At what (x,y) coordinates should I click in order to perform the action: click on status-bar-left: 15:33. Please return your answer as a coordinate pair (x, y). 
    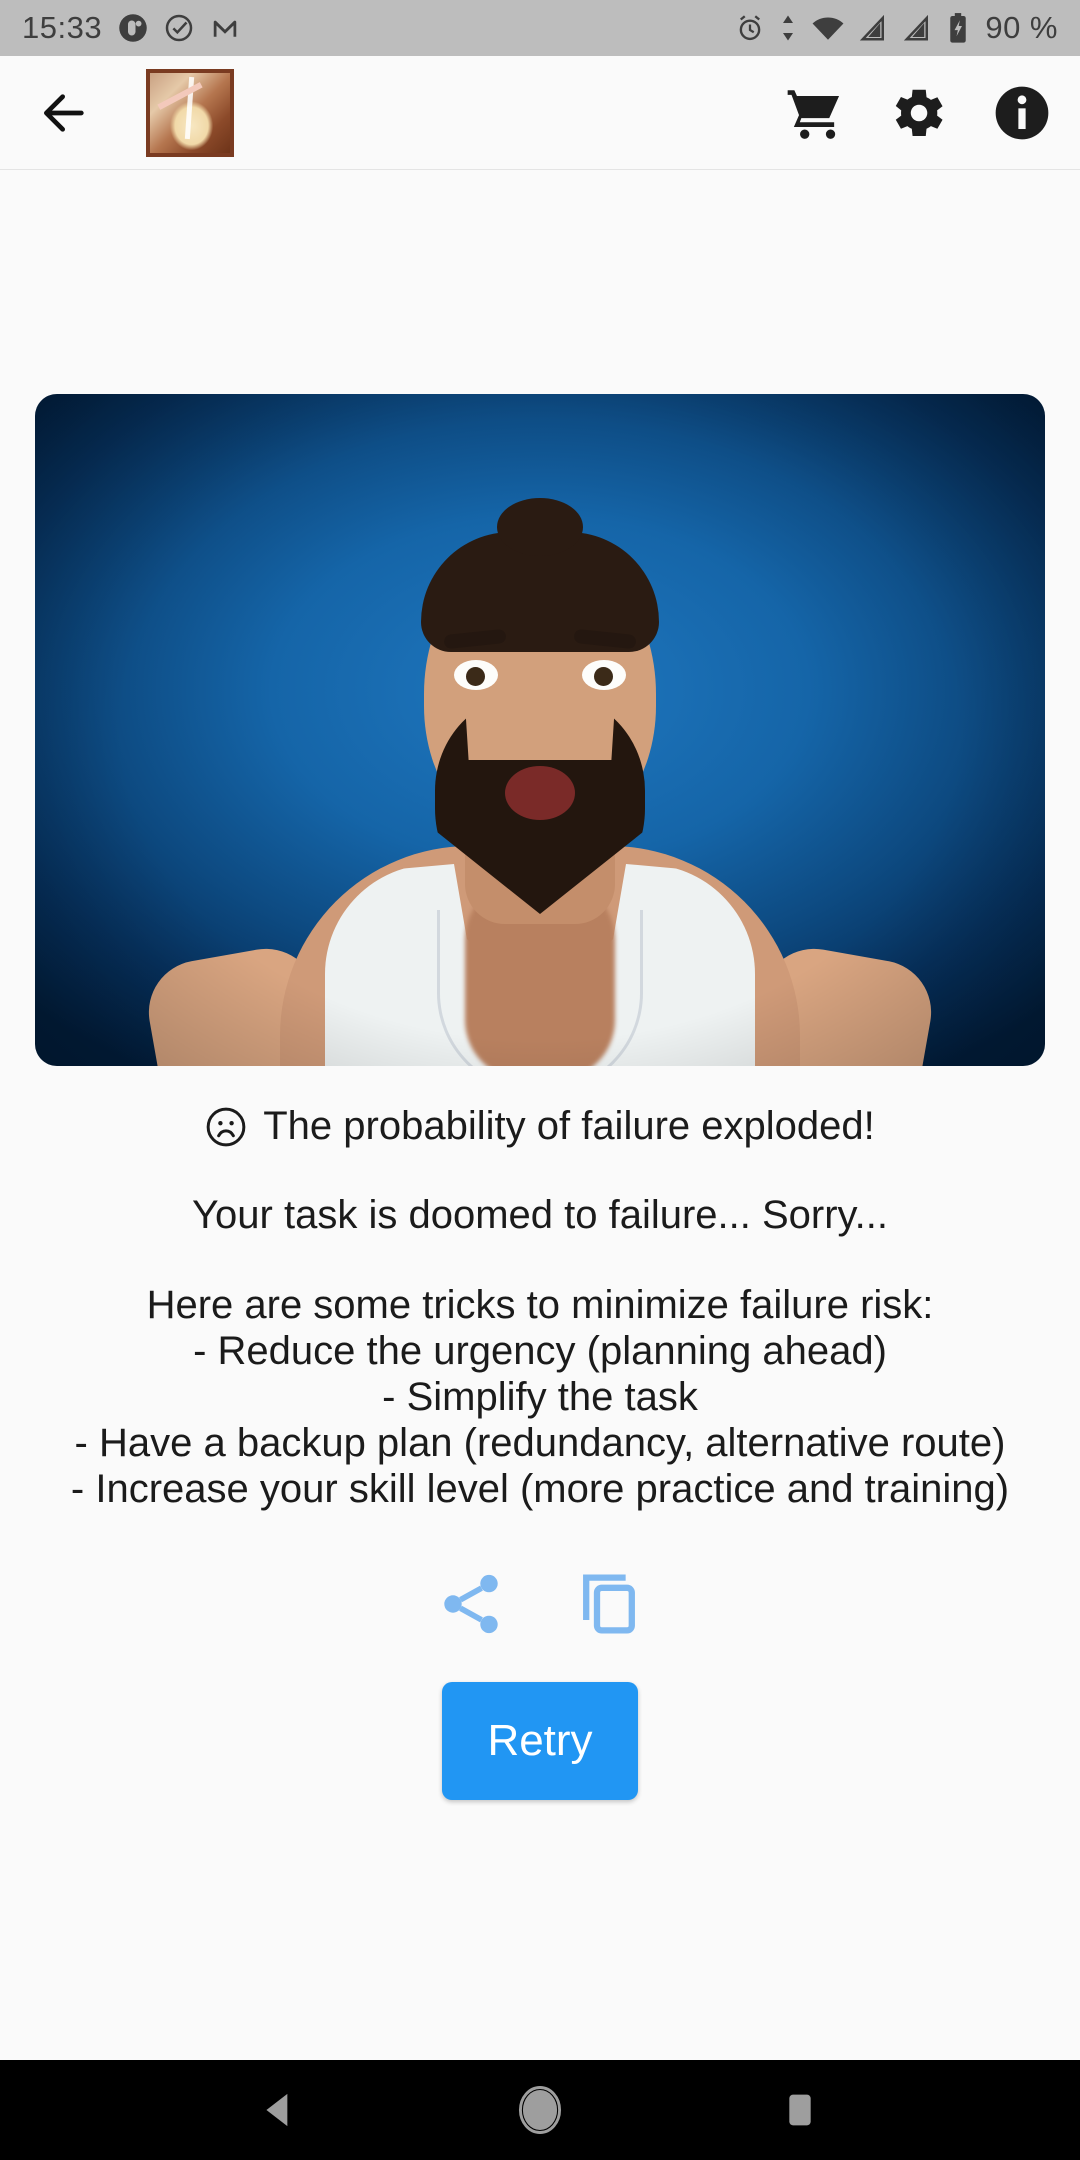
    Looking at the image, I should click on (131, 28).